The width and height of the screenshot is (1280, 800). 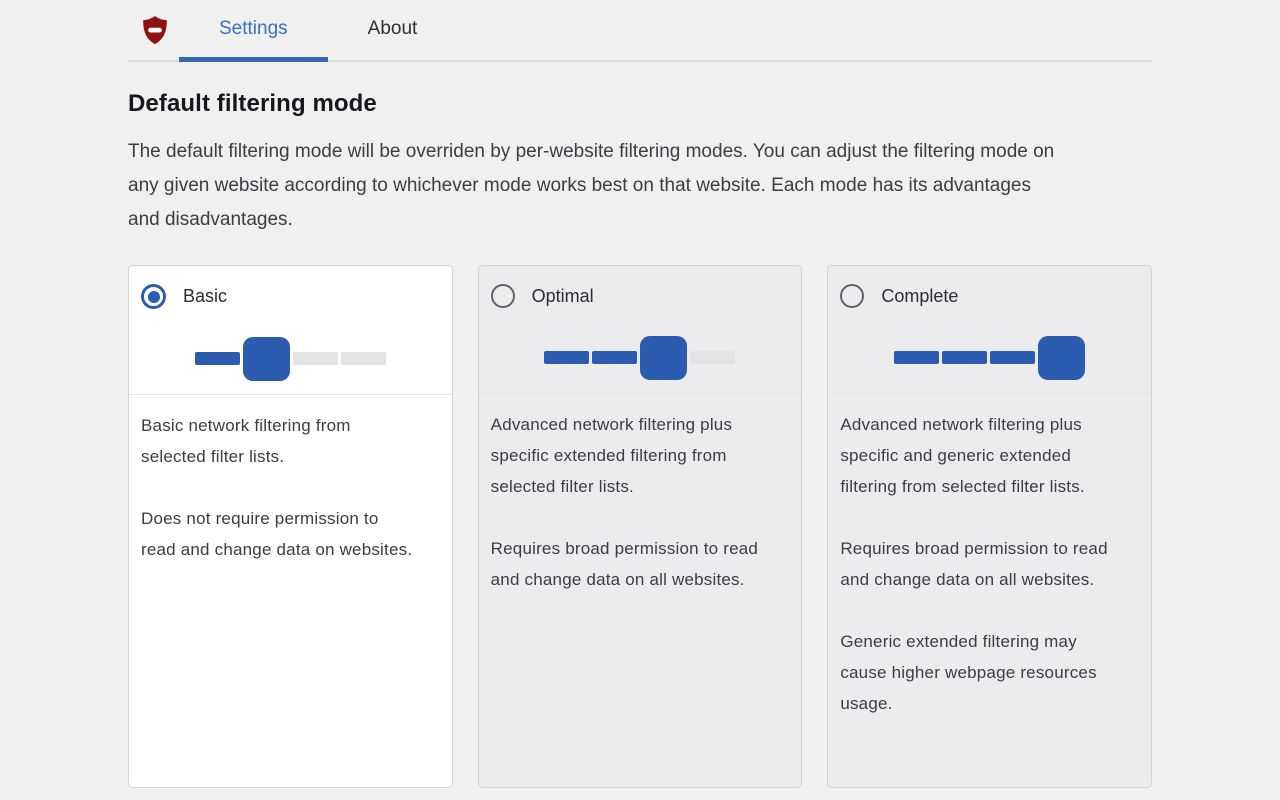 I want to click on mode-radio-row: Complete, so click(x=989, y=296).